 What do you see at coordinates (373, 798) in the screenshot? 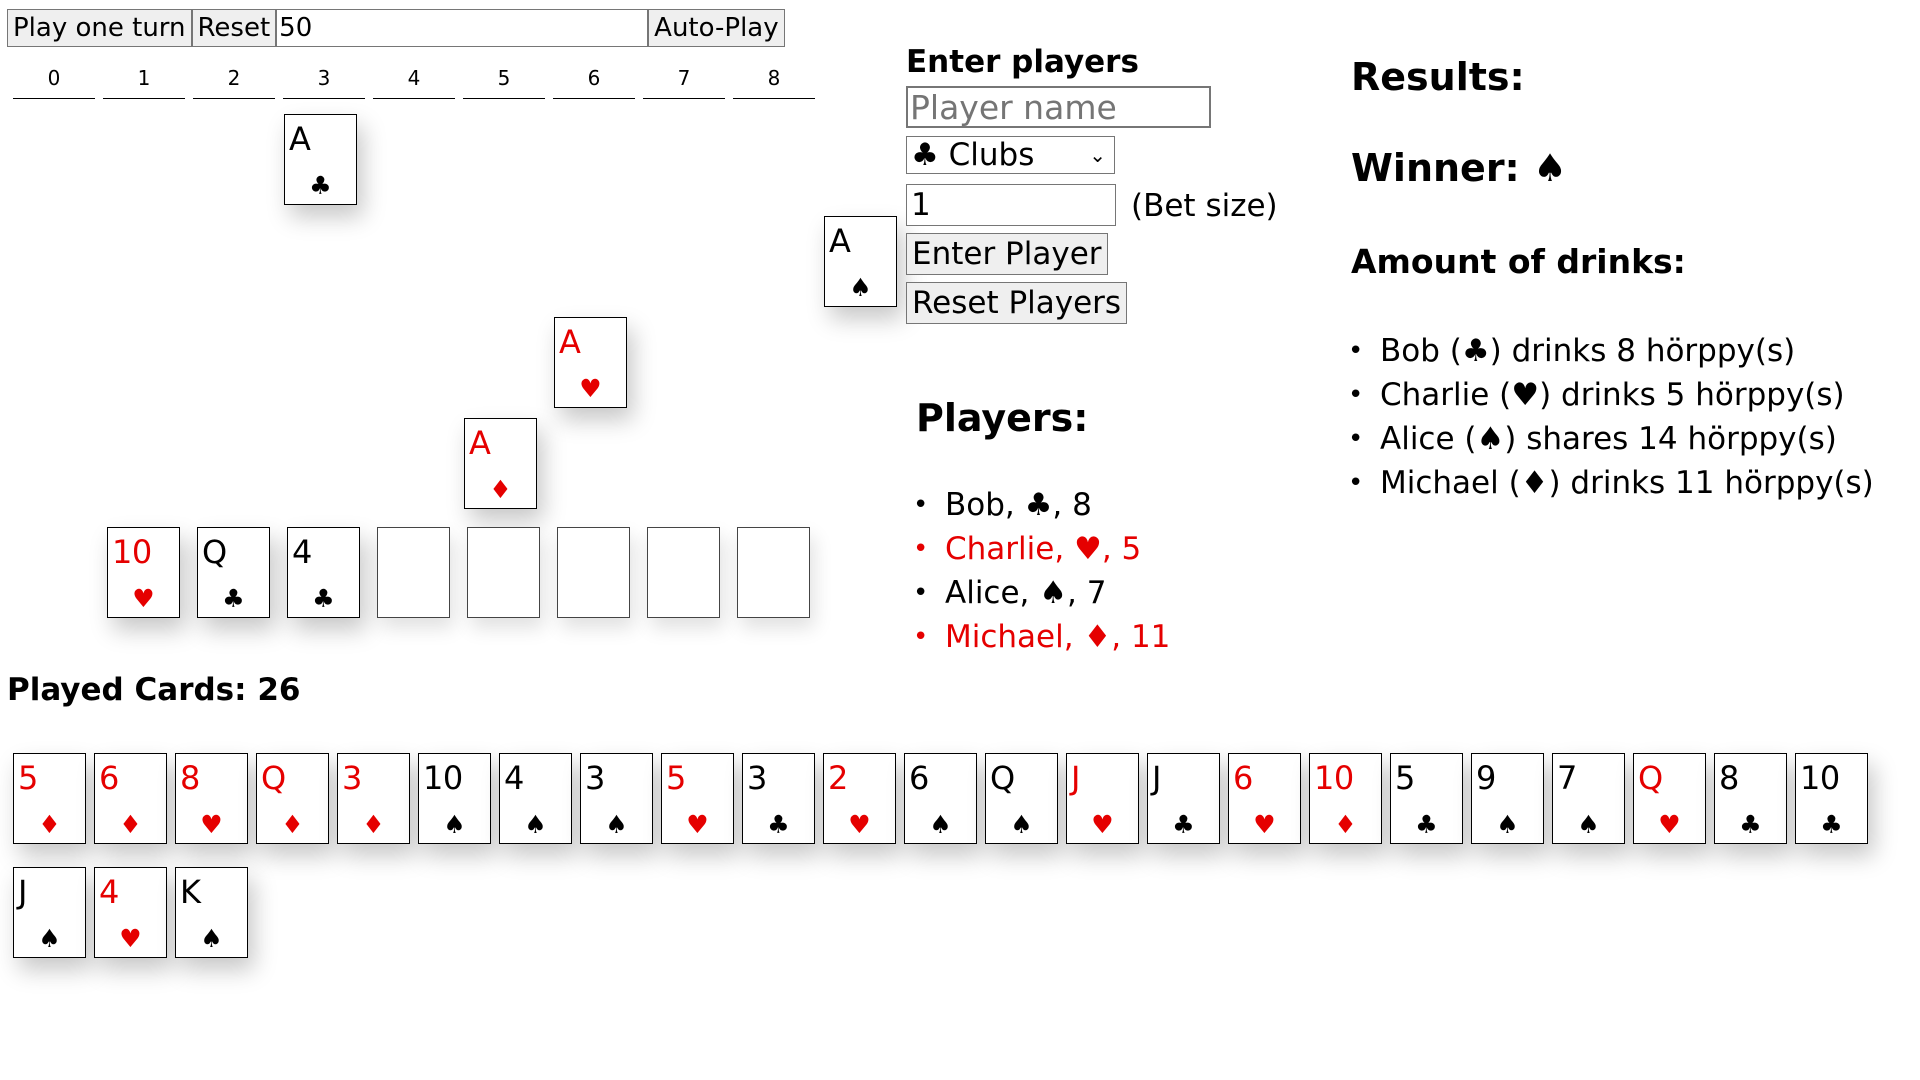
I see `played-card: 3 ♦` at bounding box center [373, 798].